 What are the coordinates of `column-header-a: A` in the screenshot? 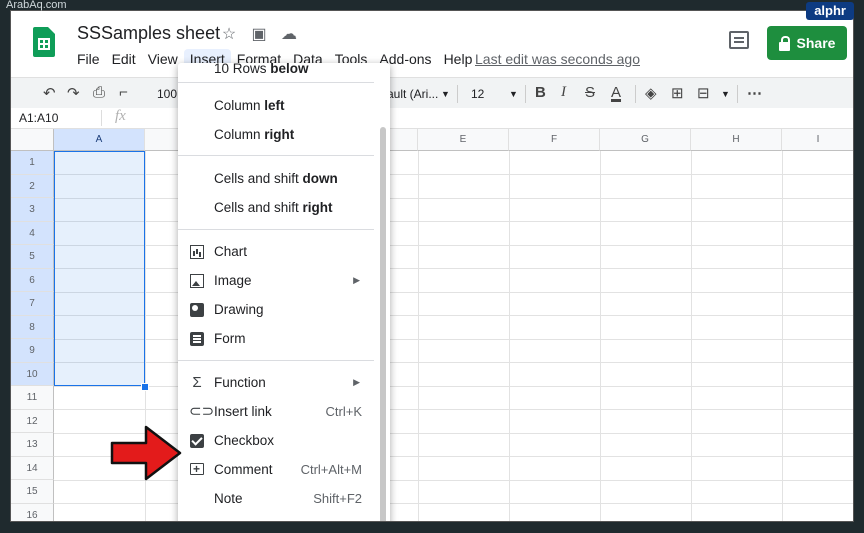 It's located at (99, 140).